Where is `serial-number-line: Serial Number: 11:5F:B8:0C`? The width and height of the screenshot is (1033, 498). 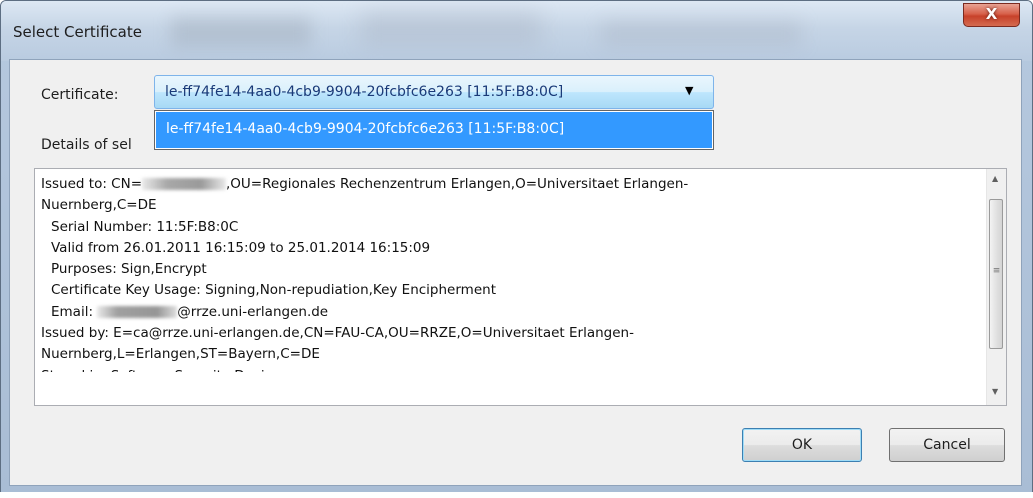
serial-number-line: Serial Number: 11:5F:B8:0C is located at coordinates (145, 226).